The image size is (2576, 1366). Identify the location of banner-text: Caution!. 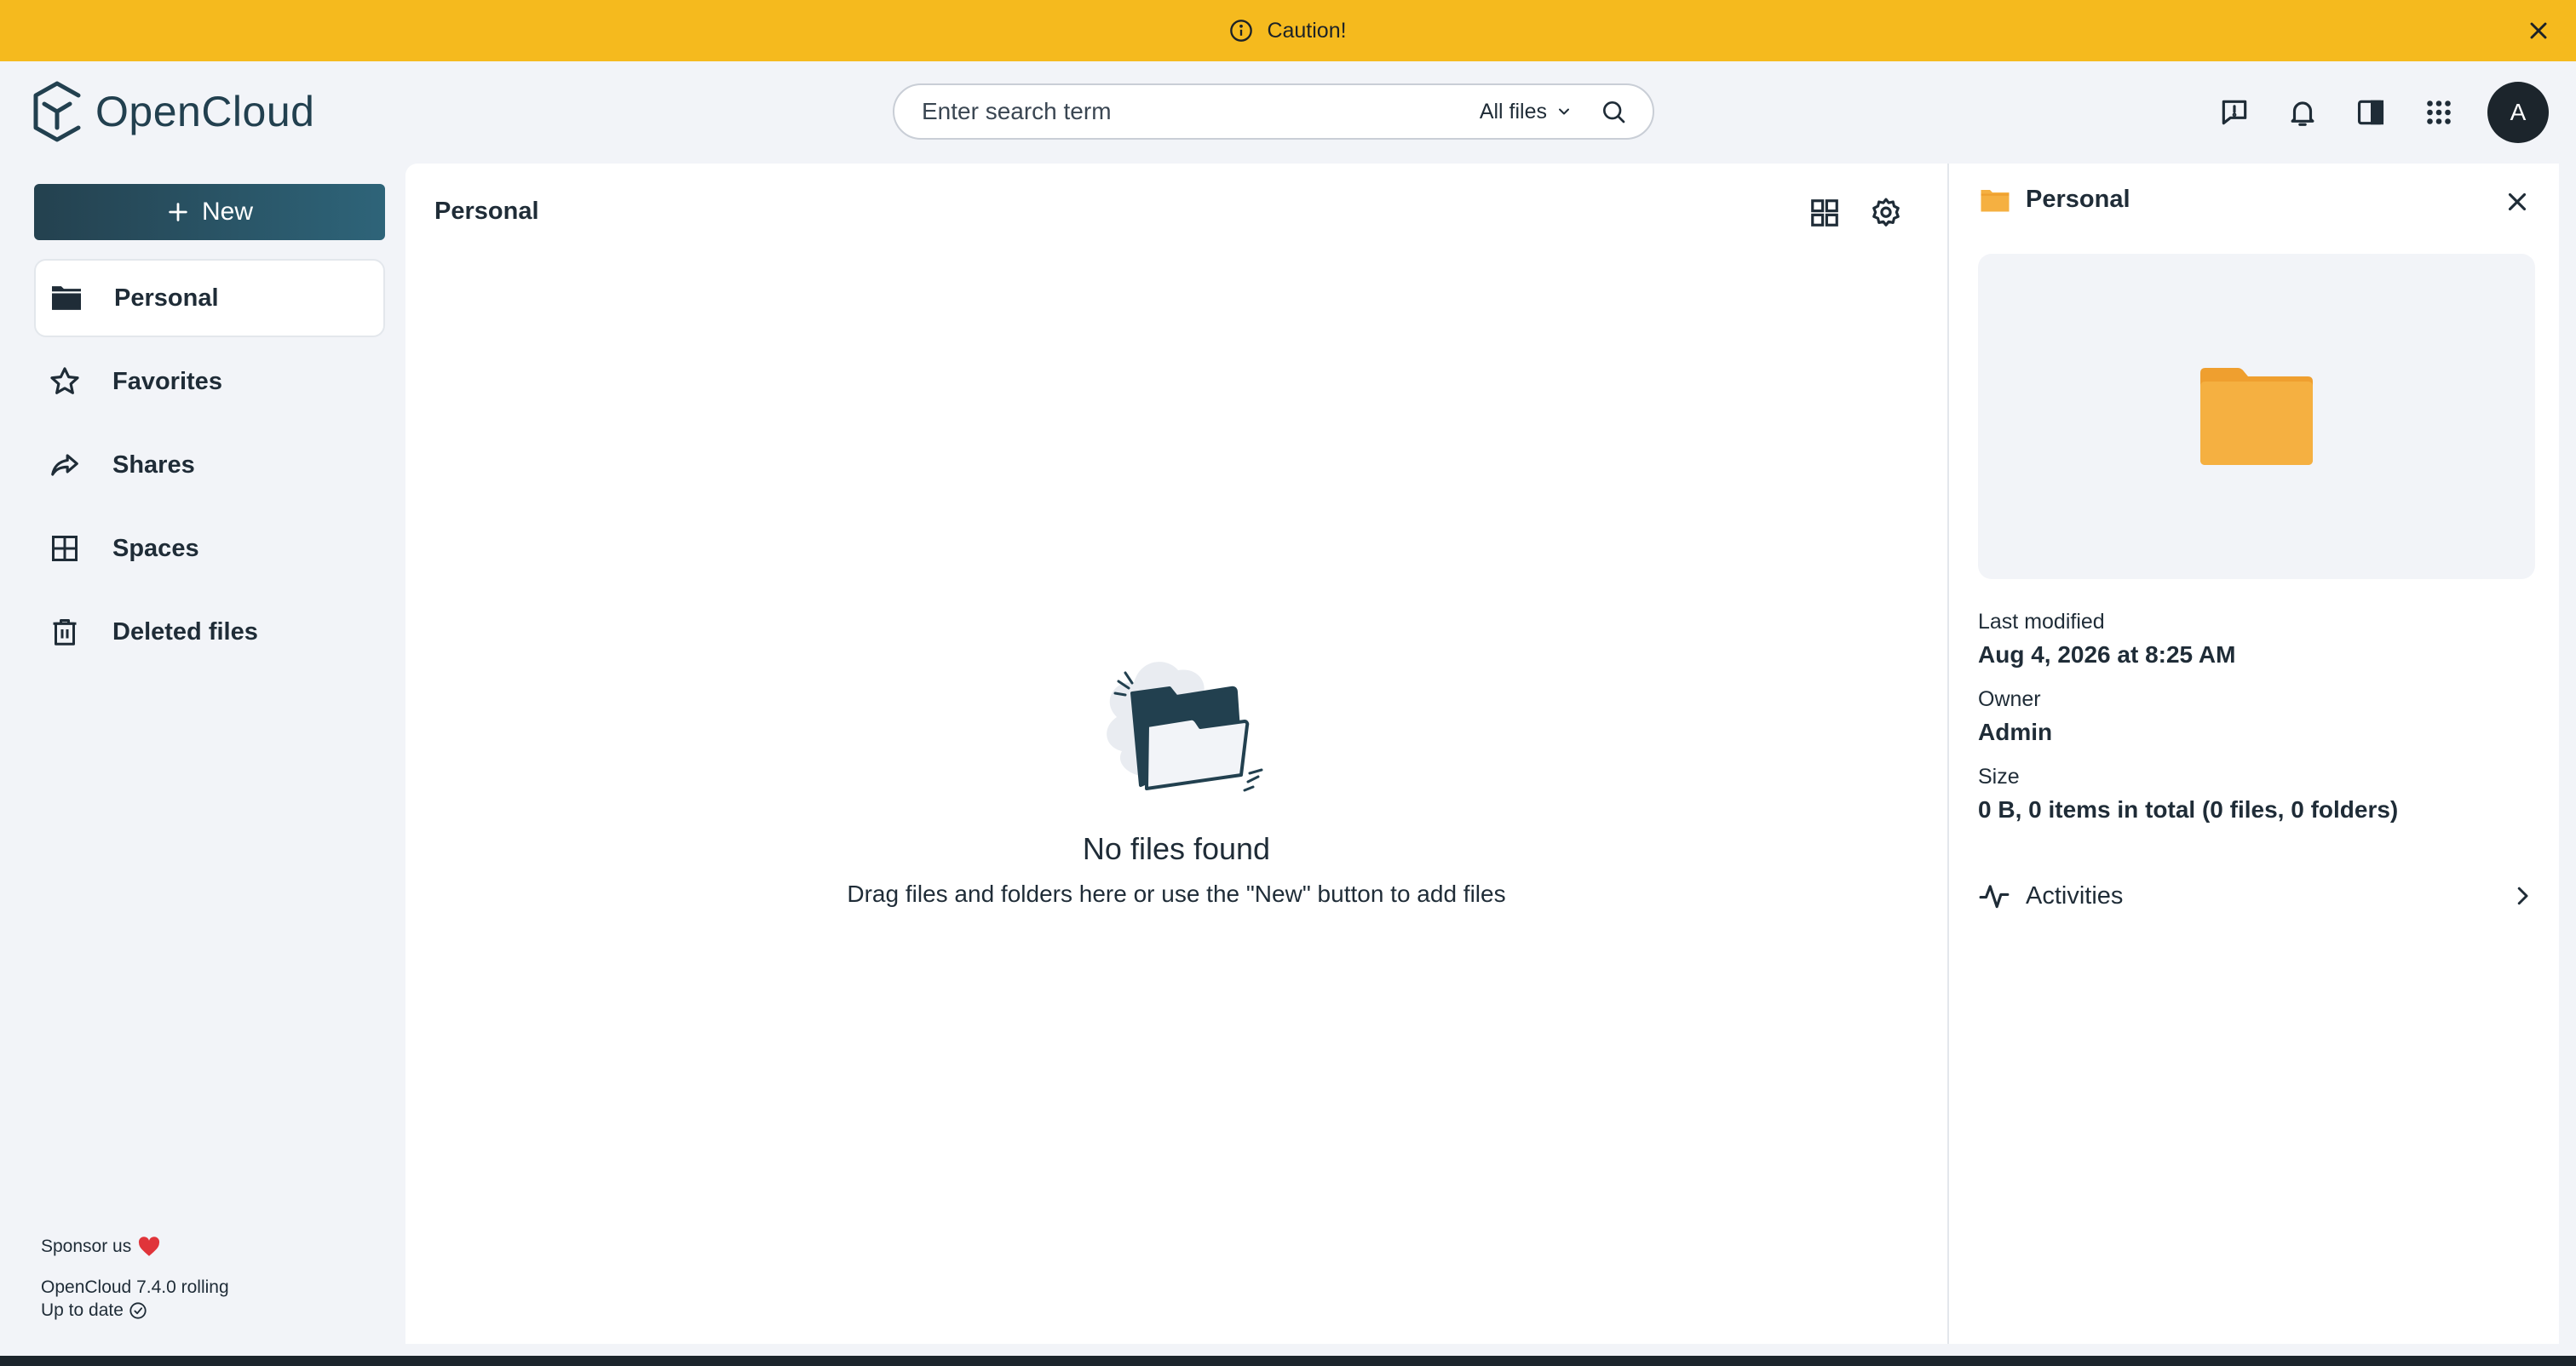
(1307, 31).